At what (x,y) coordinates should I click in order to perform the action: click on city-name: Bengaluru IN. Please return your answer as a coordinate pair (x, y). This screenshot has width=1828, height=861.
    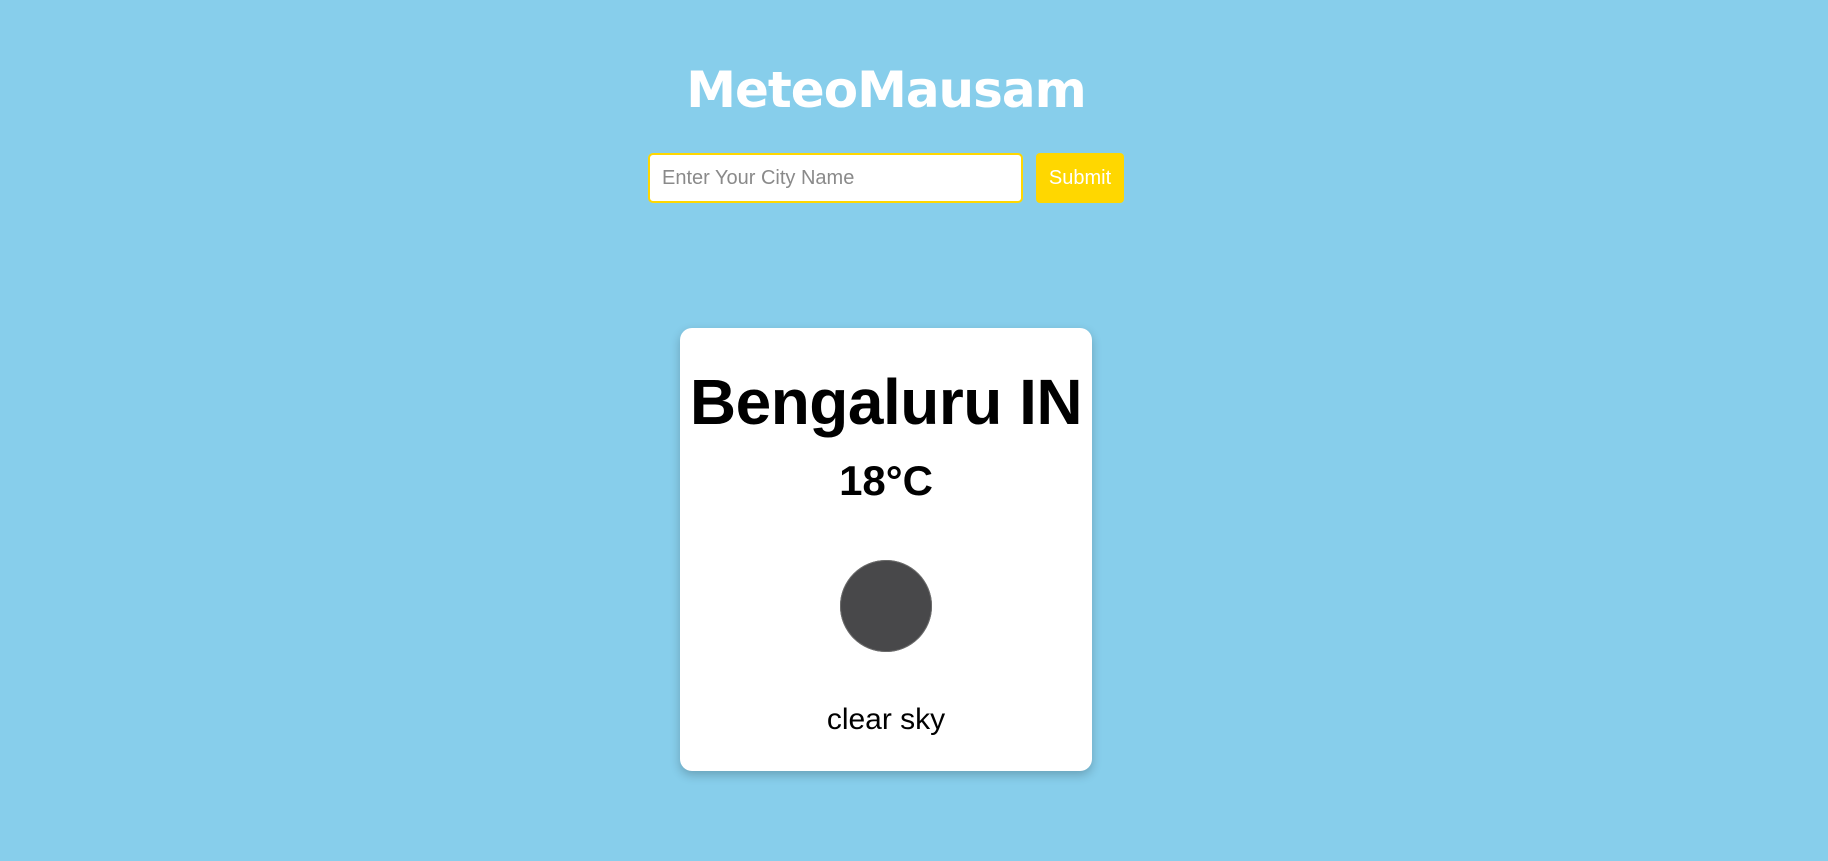
    Looking at the image, I should click on (886, 402).